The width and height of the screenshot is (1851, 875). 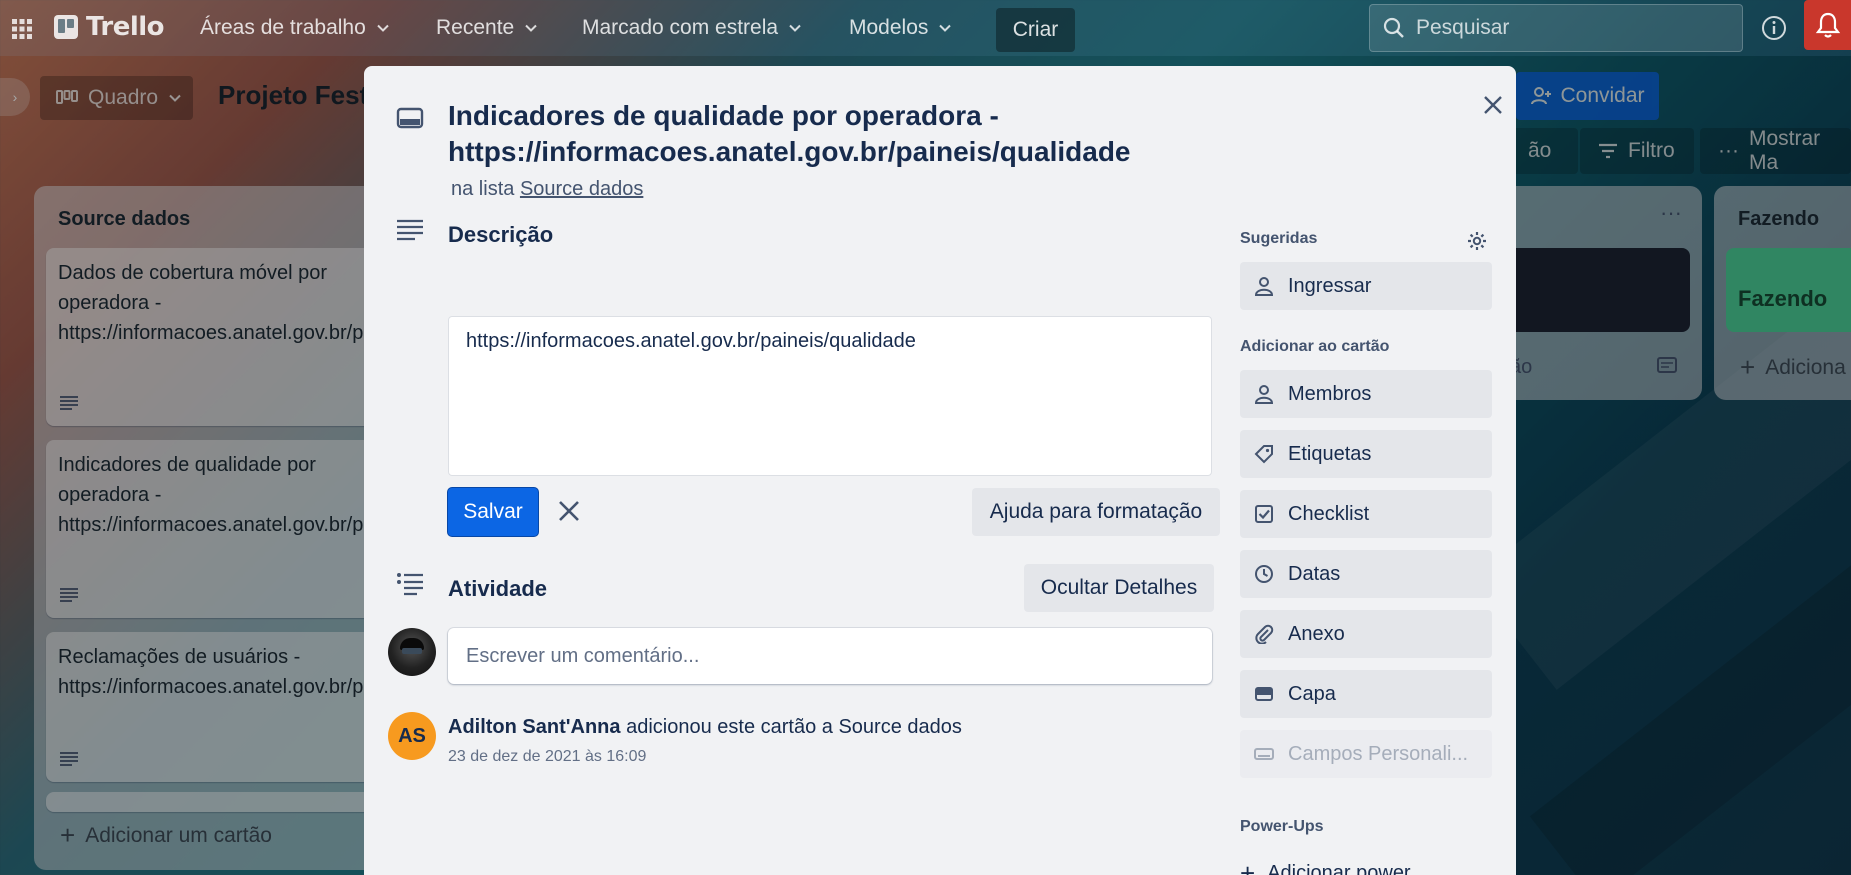 I want to click on activity-user: Adilton Sant'Anna, so click(x=534, y=727).